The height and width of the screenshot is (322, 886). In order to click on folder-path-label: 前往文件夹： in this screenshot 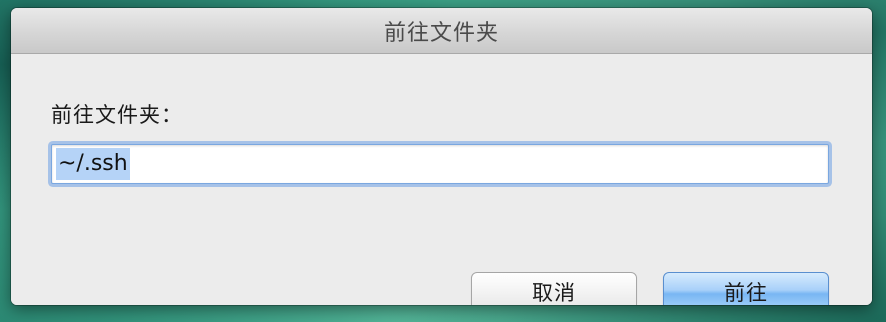, I will do `click(117, 115)`.